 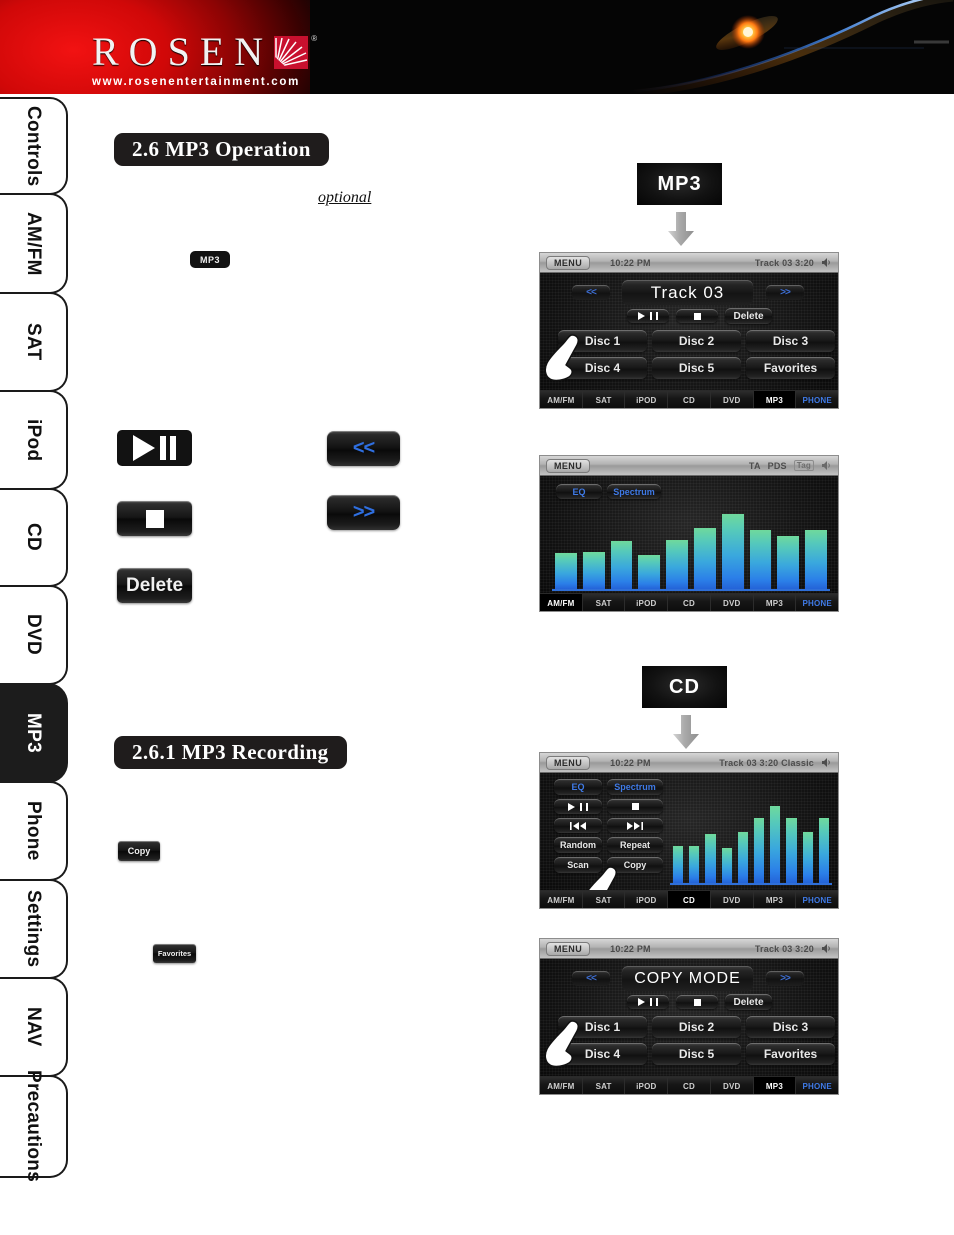 What do you see at coordinates (34, 733) in the screenshot?
I see `sidebar-item-mp3: MP3` at bounding box center [34, 733].